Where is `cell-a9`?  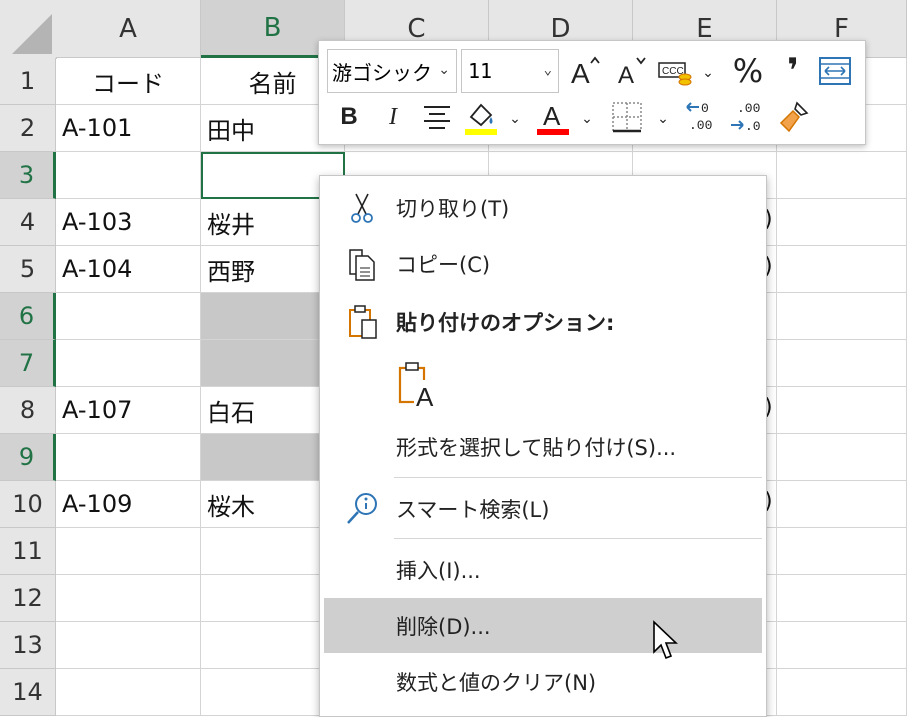 cell-a9 is located at coordinates (128, 457).